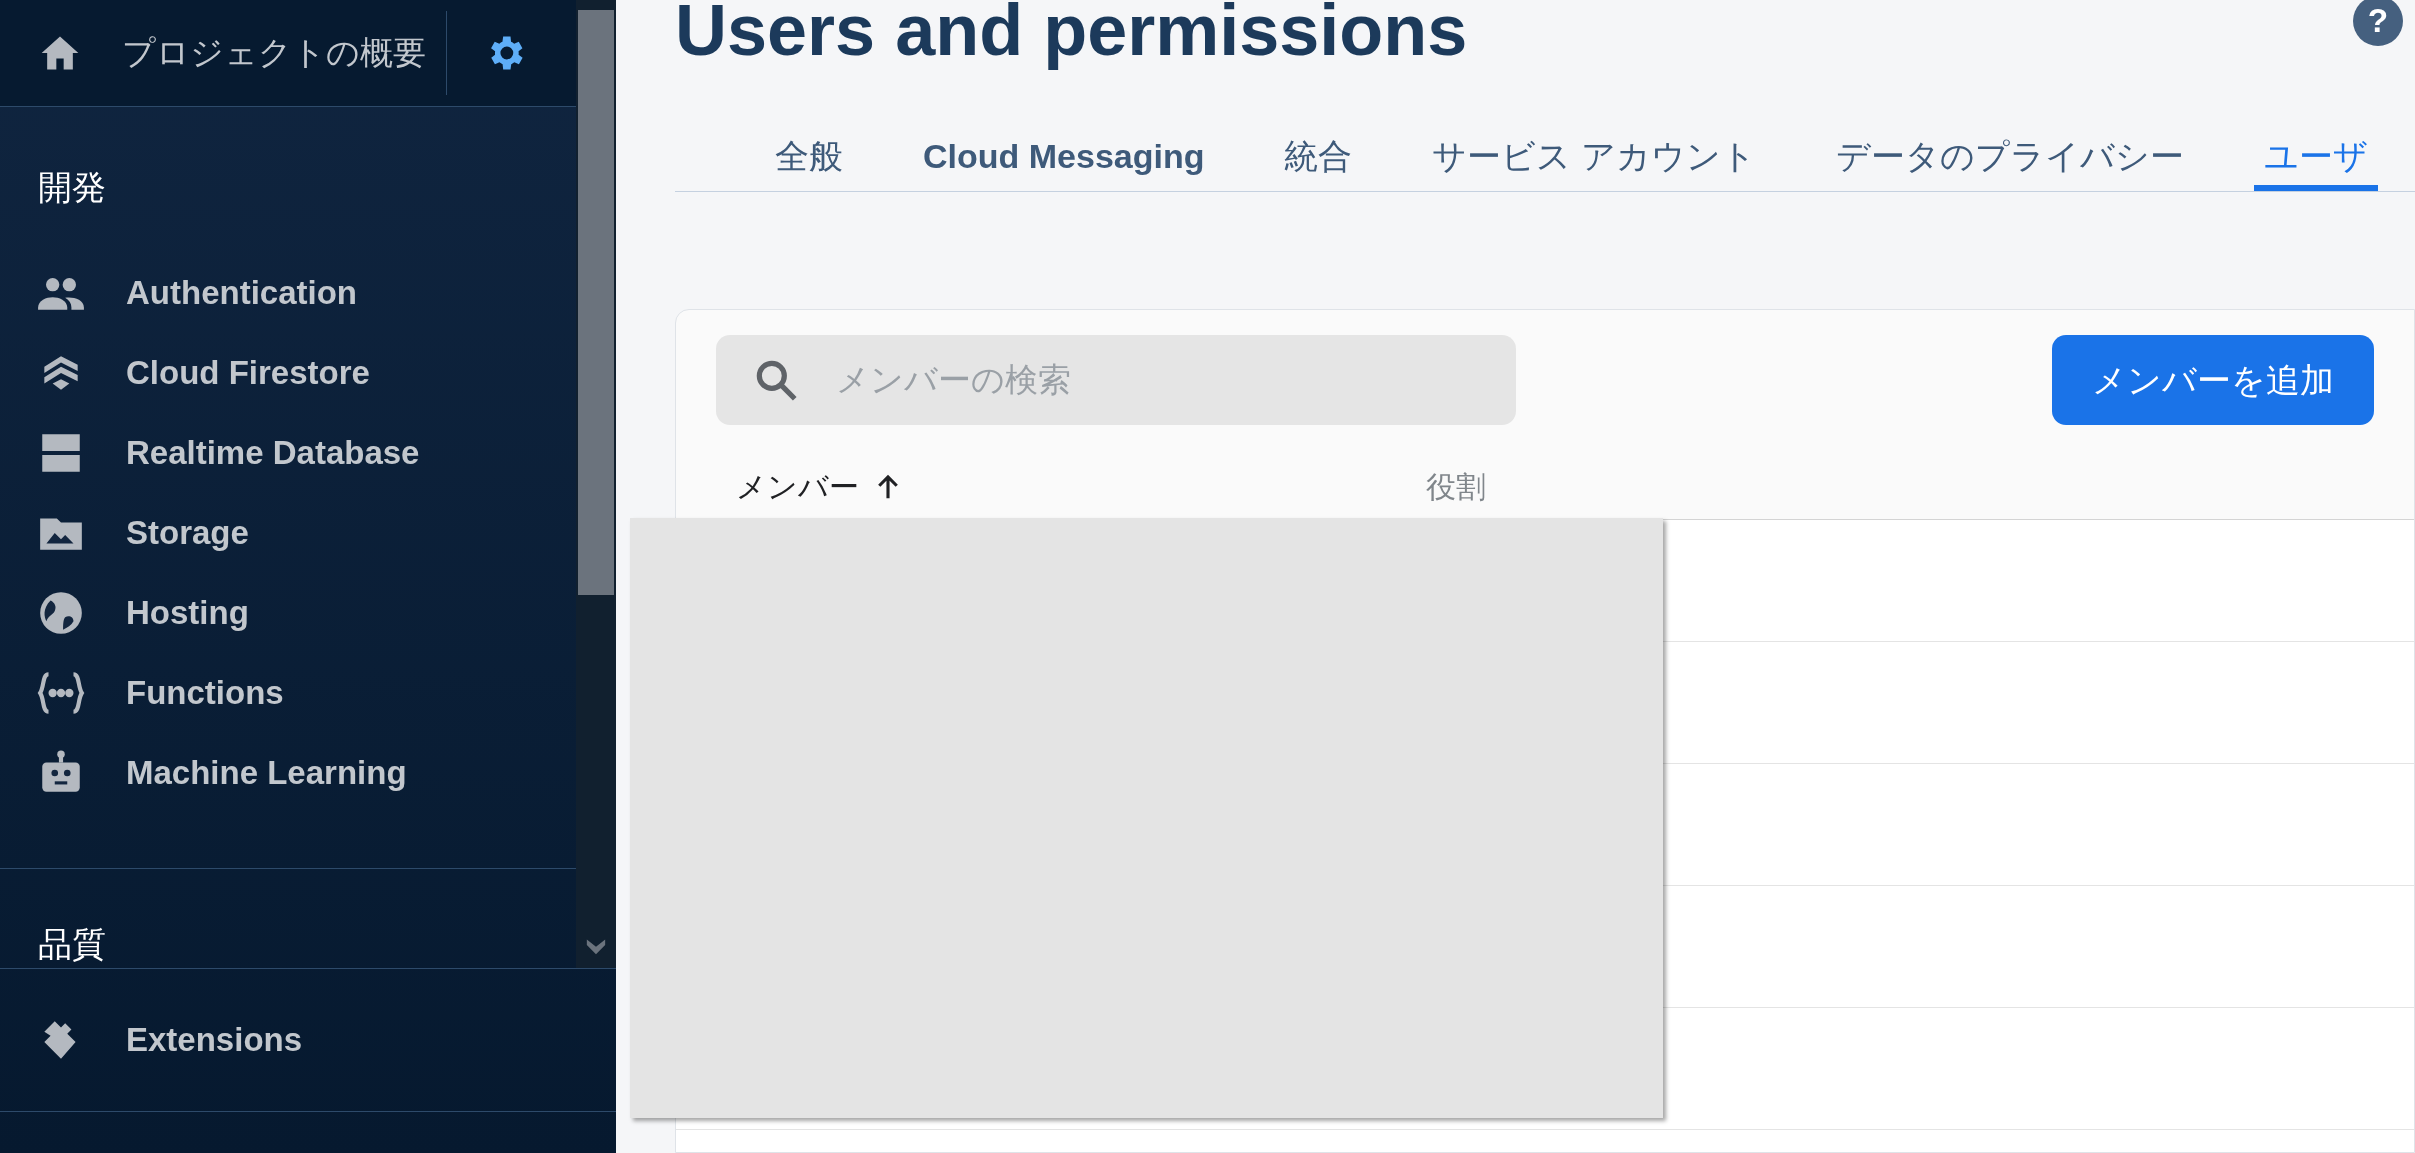 The image size is (2415, 1153). Describe the element at coordinates (2213, 380) in the screenshot. I see `add-member-button: メンバーを追加` at that location.